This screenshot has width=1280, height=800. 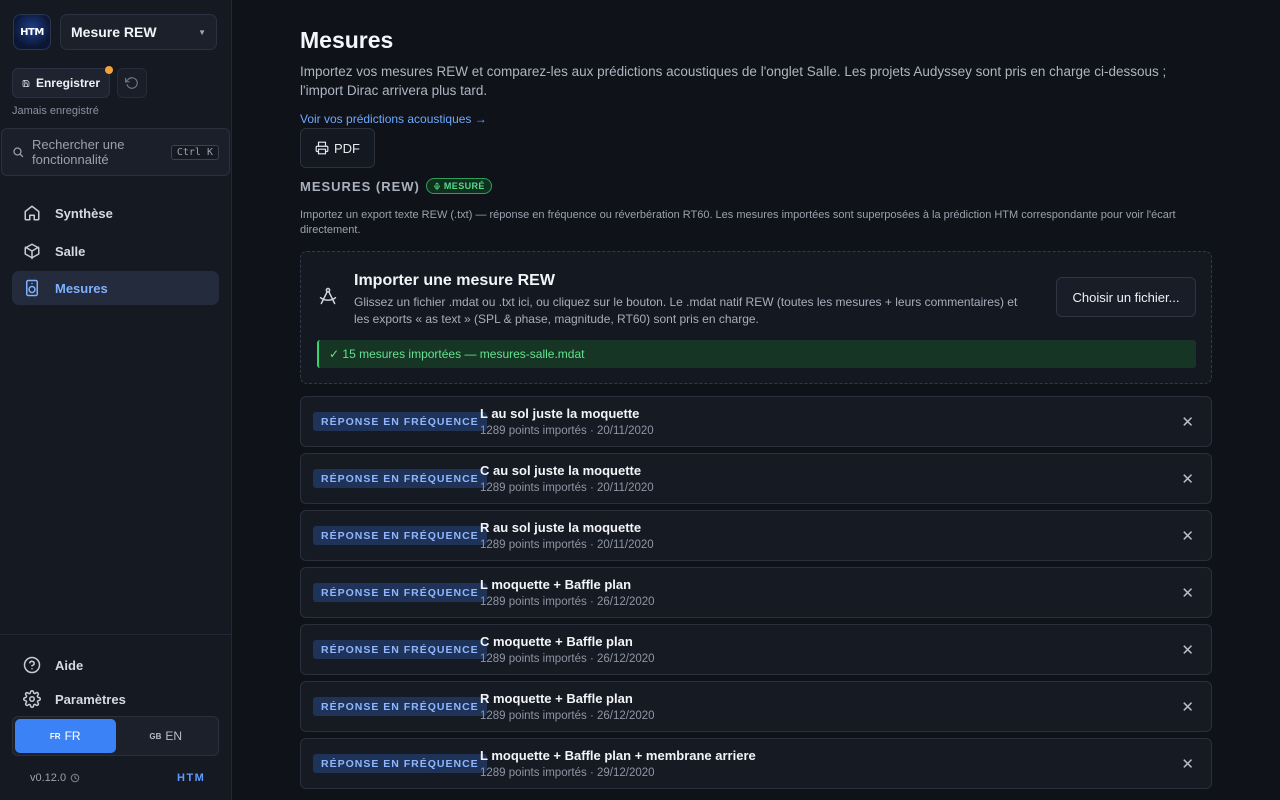 What do you see at coordinates (90, 699) in the screenshot?
I see `nav-label: Paramètres` at bounding box center [90, 699].